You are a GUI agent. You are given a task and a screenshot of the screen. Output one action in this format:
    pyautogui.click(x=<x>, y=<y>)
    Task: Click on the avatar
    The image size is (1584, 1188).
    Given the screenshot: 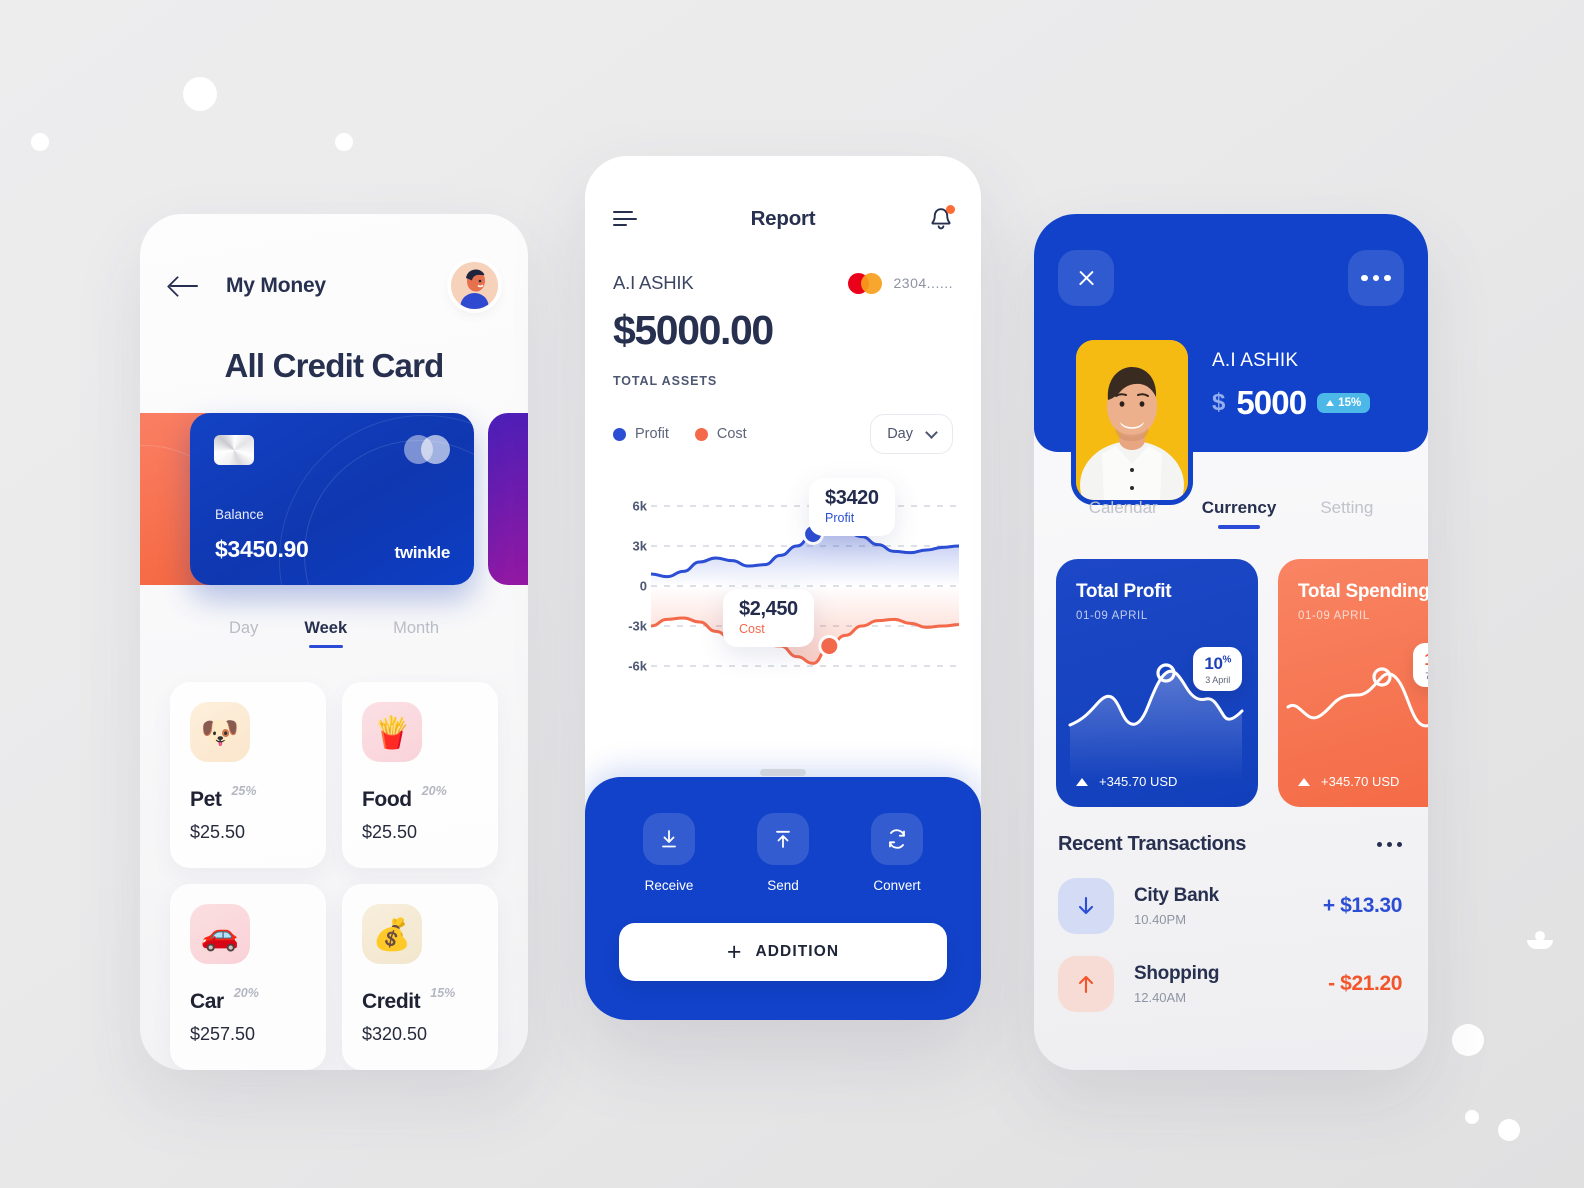 What is the action you would take?
    pyautogui.click(x=474, y=285)
    